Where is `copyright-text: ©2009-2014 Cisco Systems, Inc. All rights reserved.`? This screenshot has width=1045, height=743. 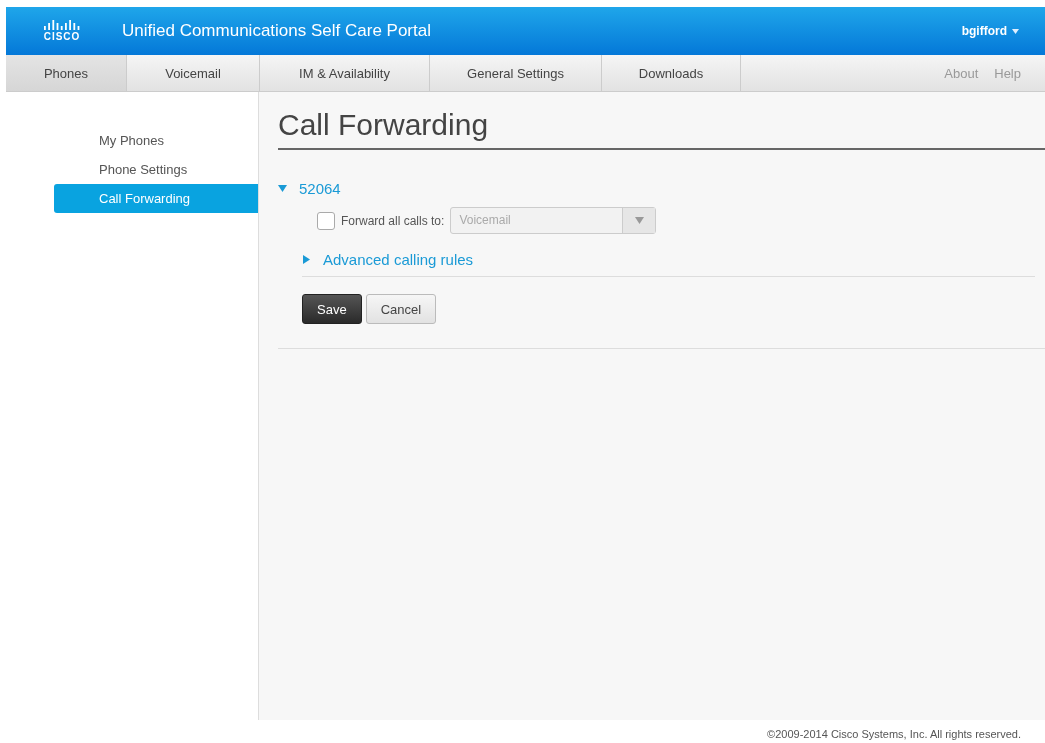 copyright-text: ©2009-2014 Cisco Systems, Inc. All rights reserved. is located at coordinates (894, 734).